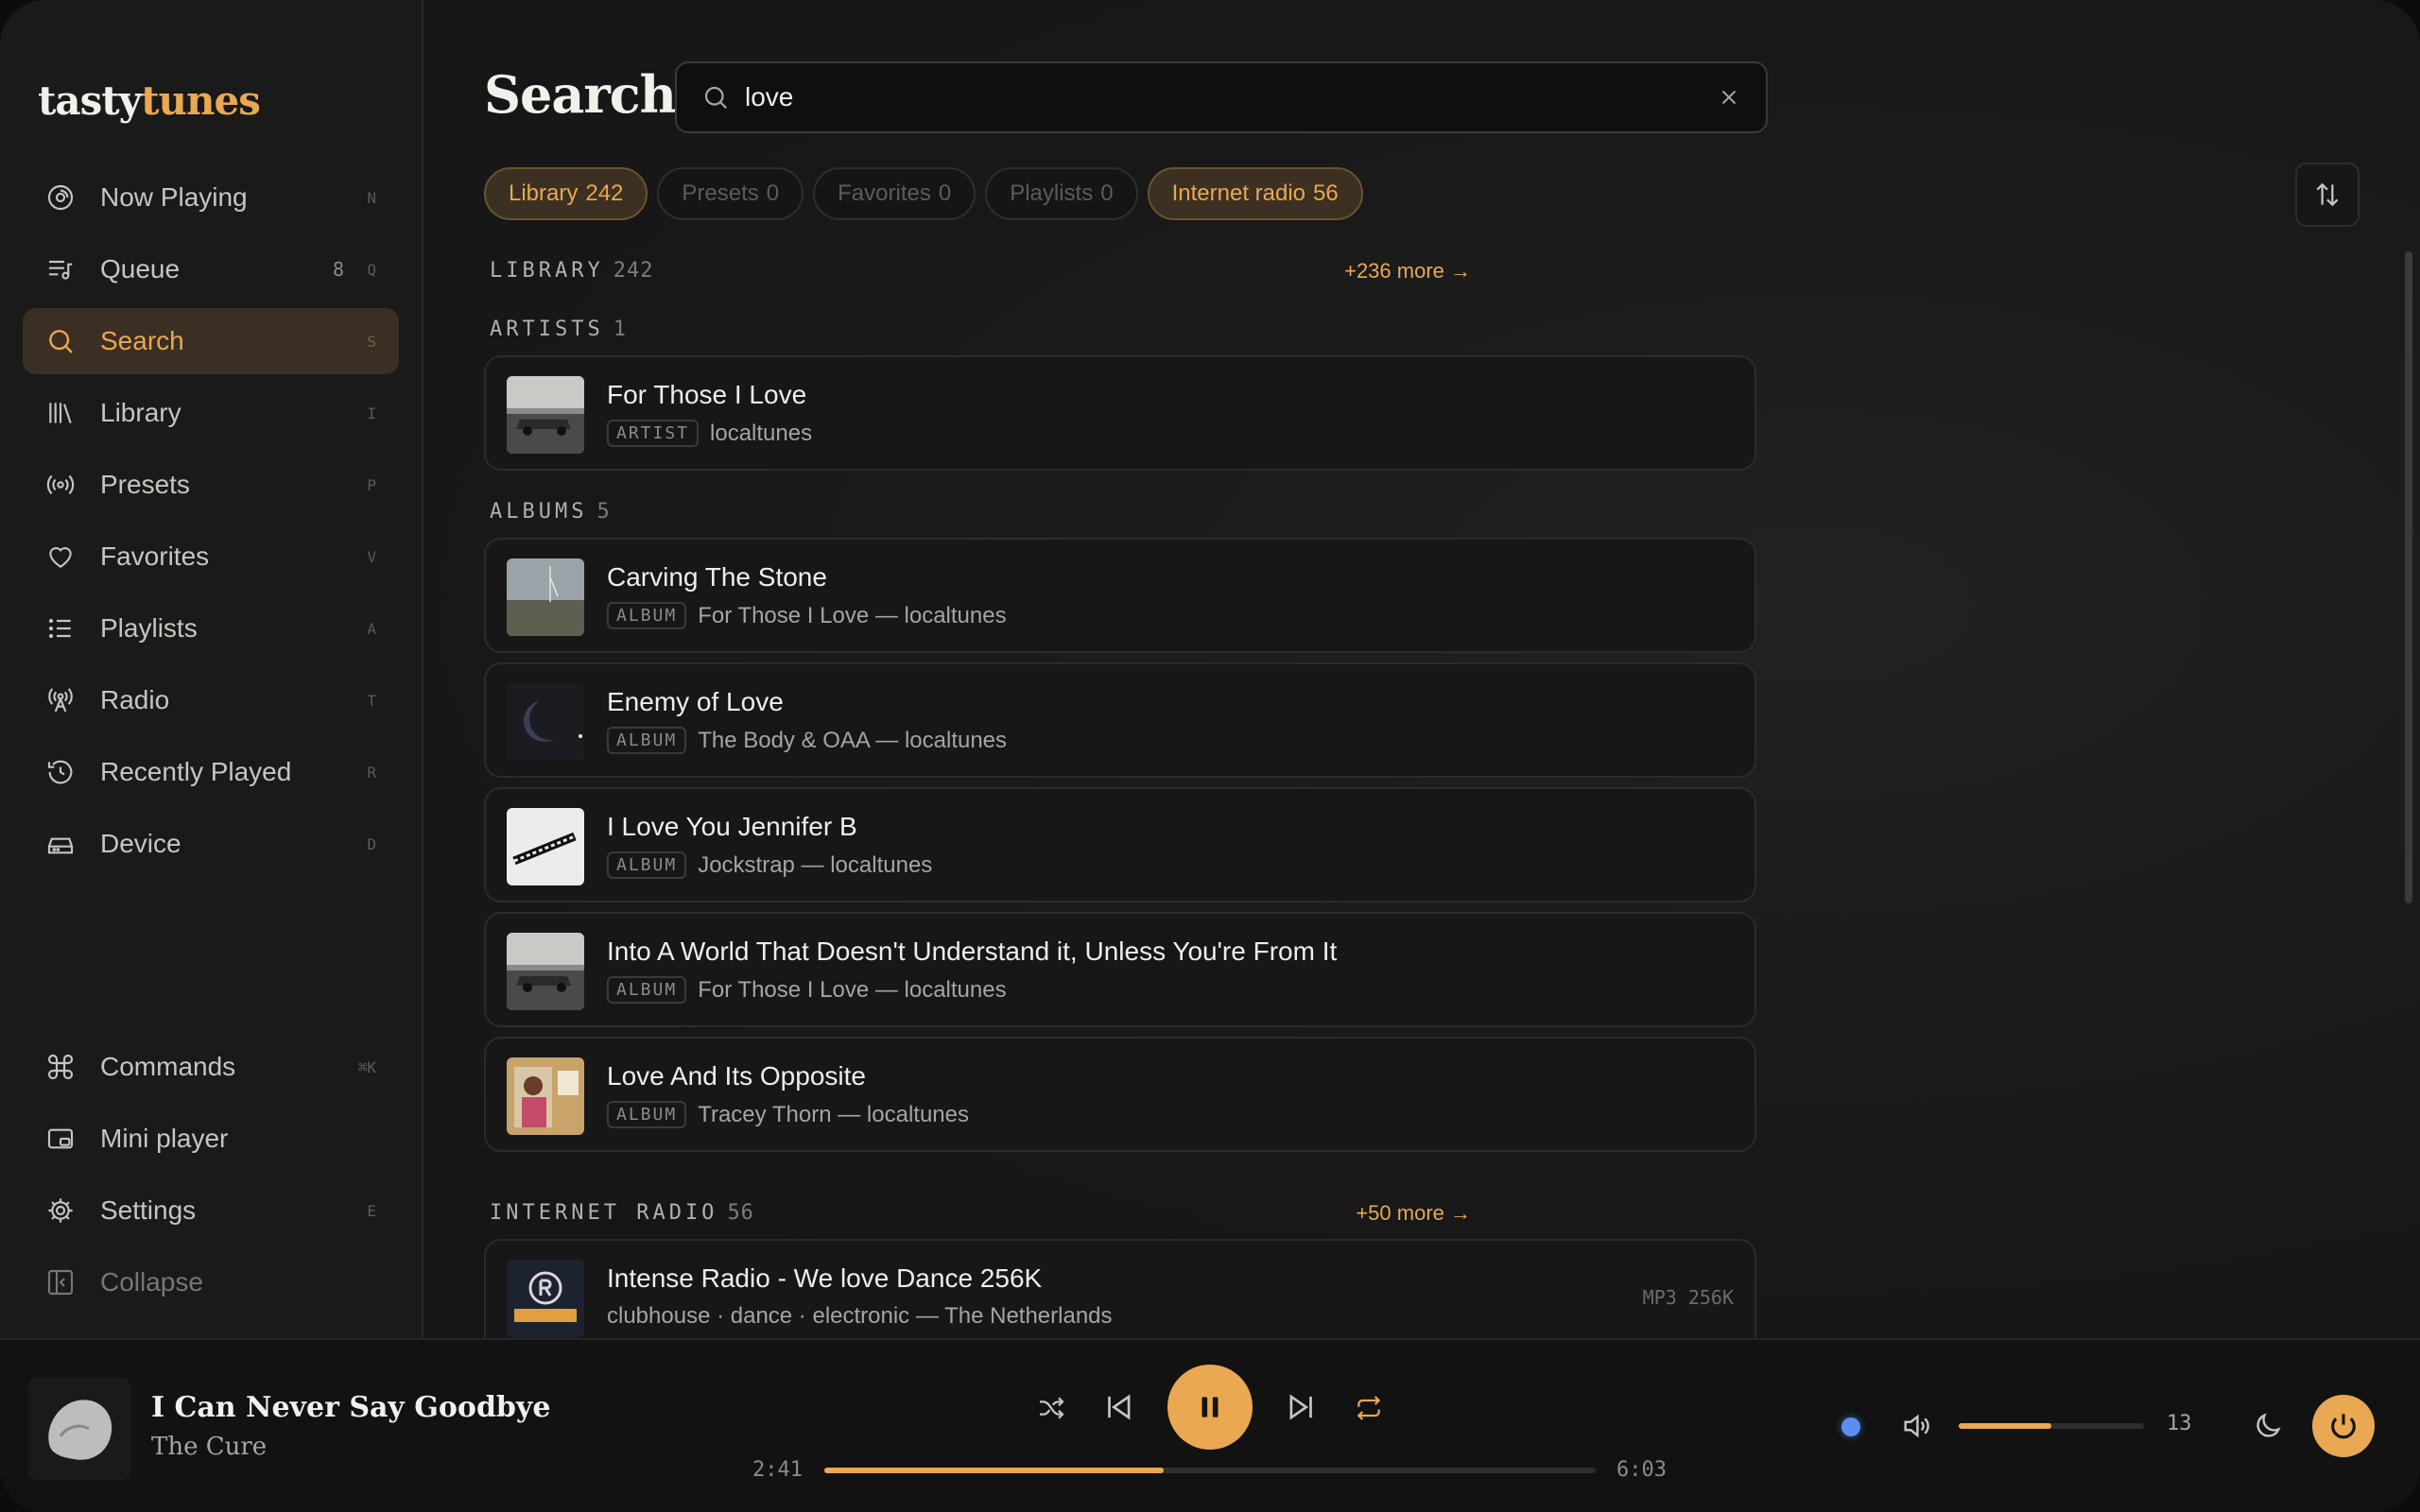 This screenshot has width=2420, height=1512. I want to click on sidebar-item-presets: Presets P, so click(211, 485).